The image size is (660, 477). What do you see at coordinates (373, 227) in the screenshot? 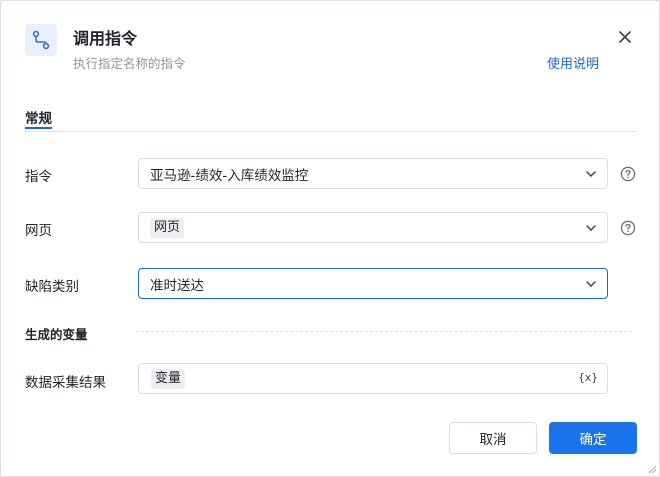
I see `webpage-select: 网页` at bounding box center [373, 227].